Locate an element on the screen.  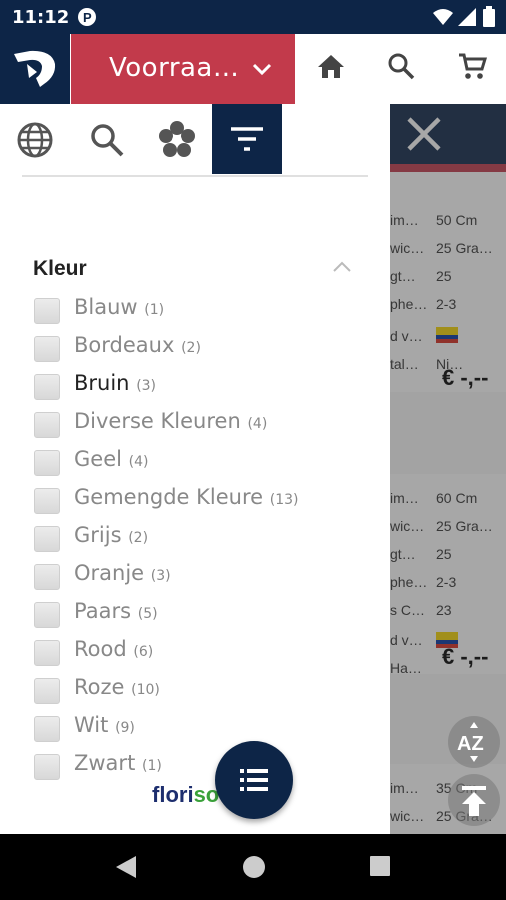
battery-icon is located at coordinates (489, 19).